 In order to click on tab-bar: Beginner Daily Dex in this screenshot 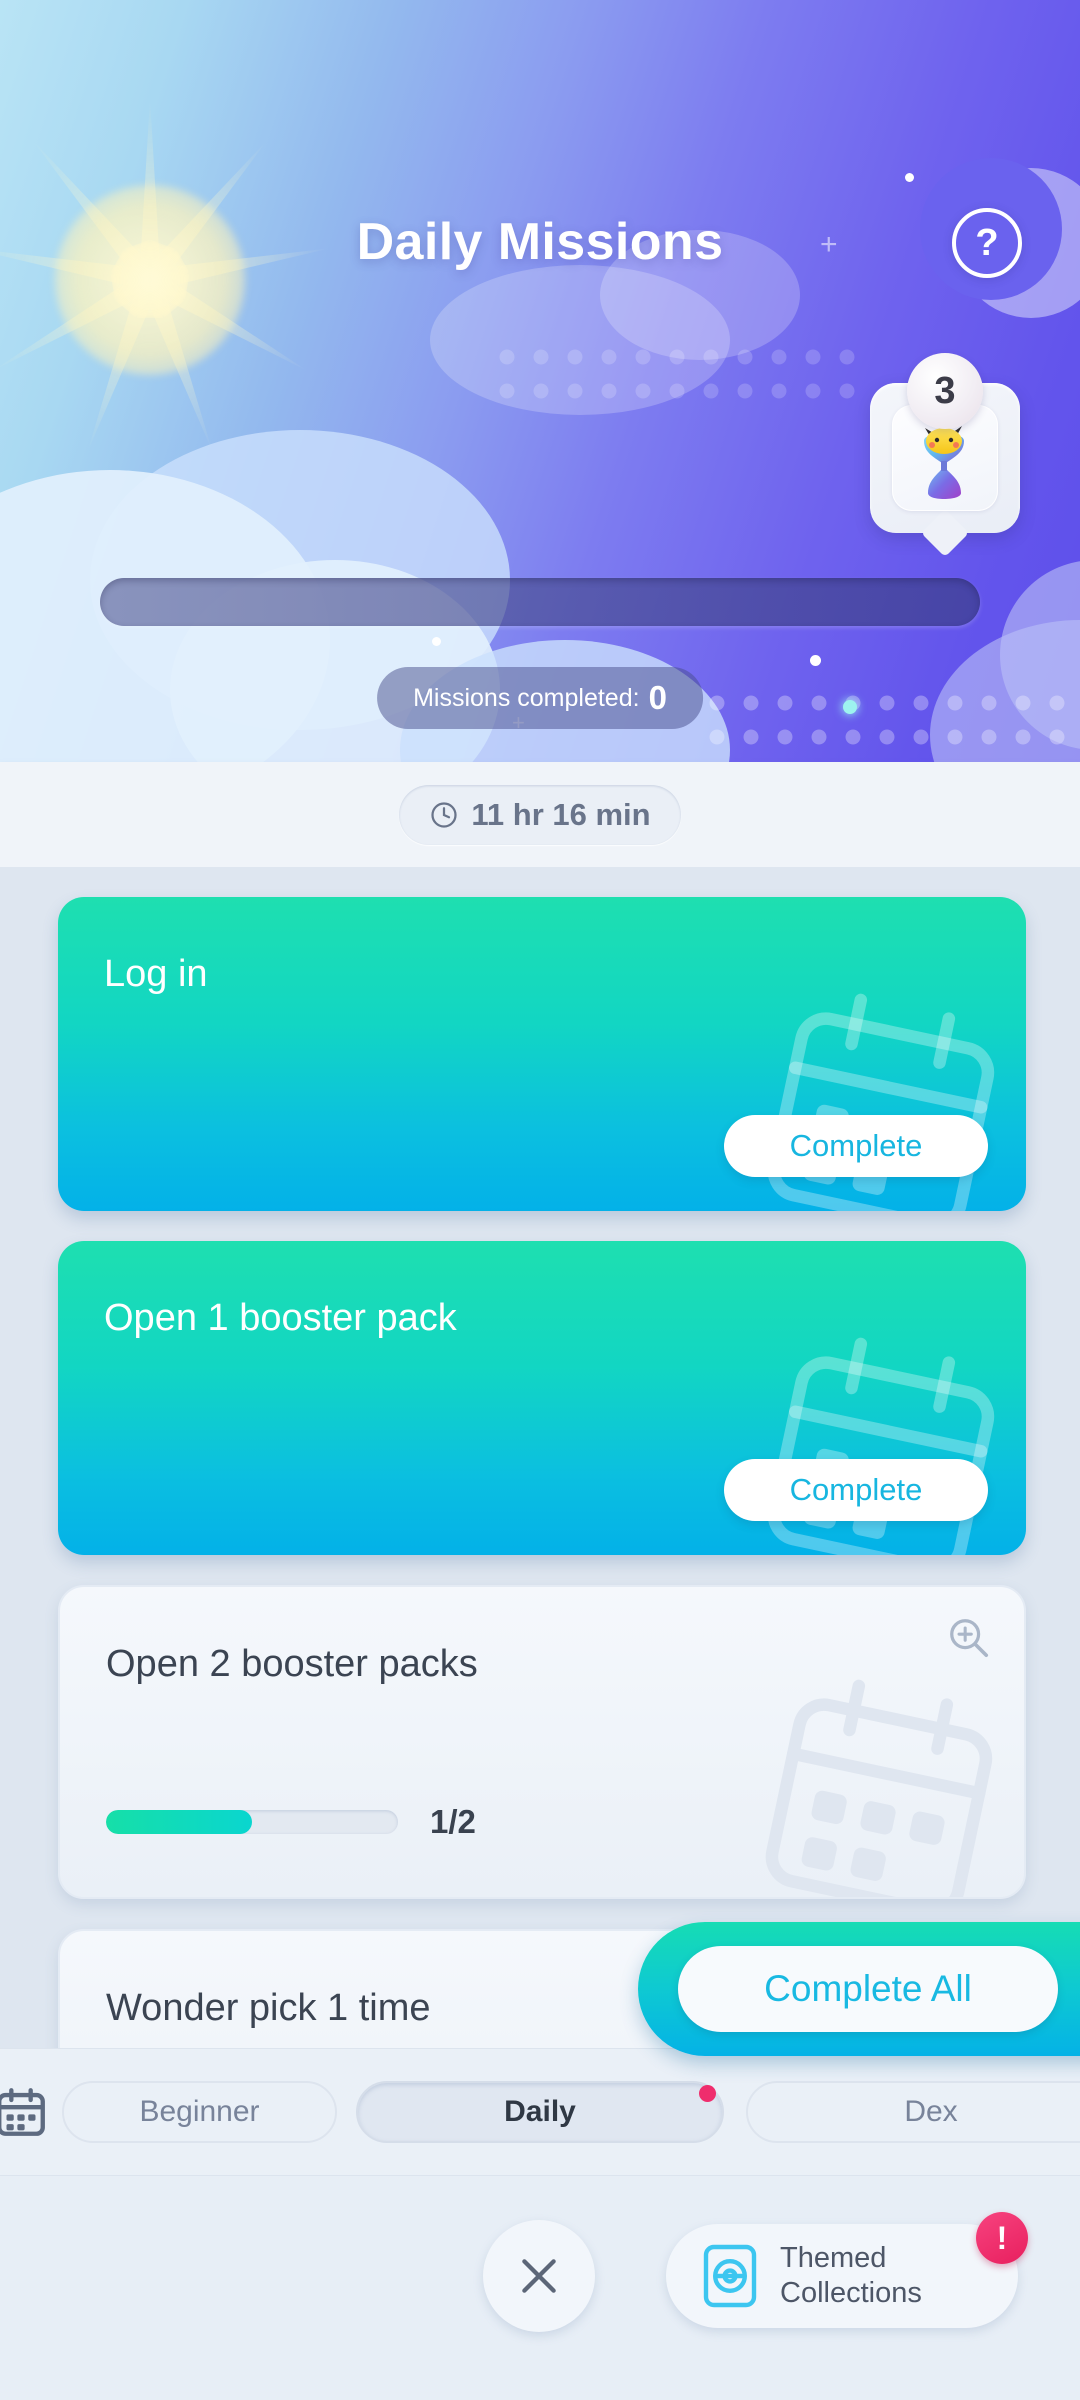, I will do `click(540, 2112)`.